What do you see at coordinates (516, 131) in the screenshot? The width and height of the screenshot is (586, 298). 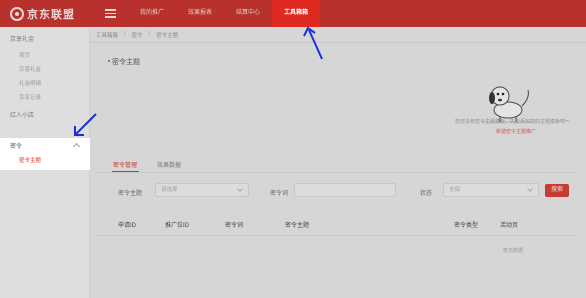 I see `create-theme-link: 新建密令主题推广` at bounding box center [516, 131].